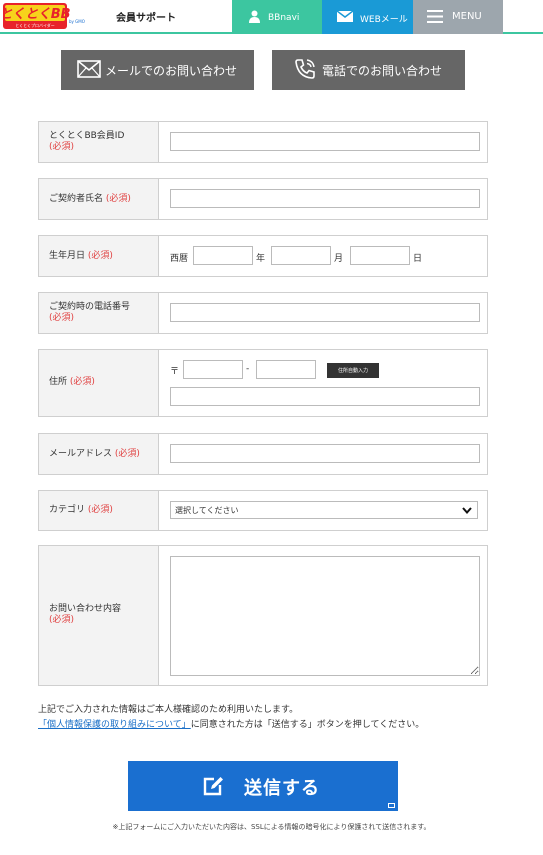 The height and width of the screenshot is (855, 543). What do you see at coordinates (282, 788) in the screenshot?
I see `submit-label: 送信する` at bounding box center [282, 788].